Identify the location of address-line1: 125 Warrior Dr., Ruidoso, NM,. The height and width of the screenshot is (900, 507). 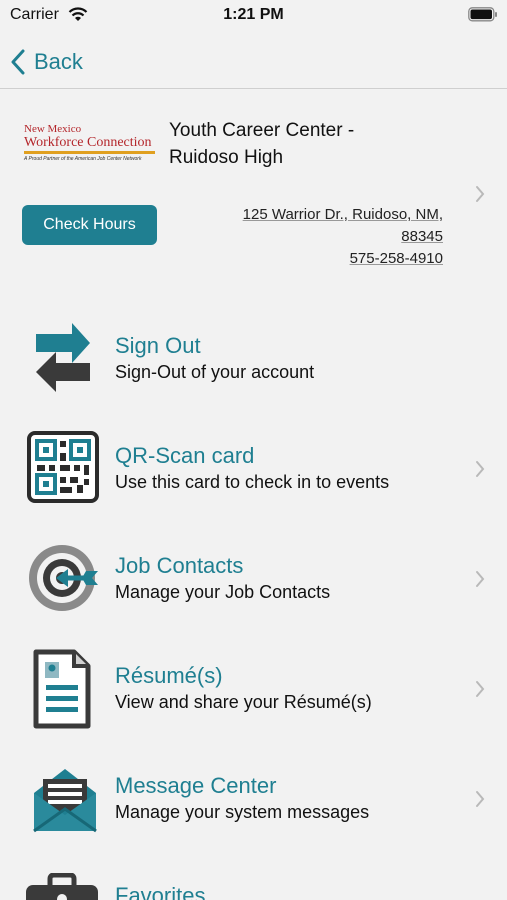
(343, 215).